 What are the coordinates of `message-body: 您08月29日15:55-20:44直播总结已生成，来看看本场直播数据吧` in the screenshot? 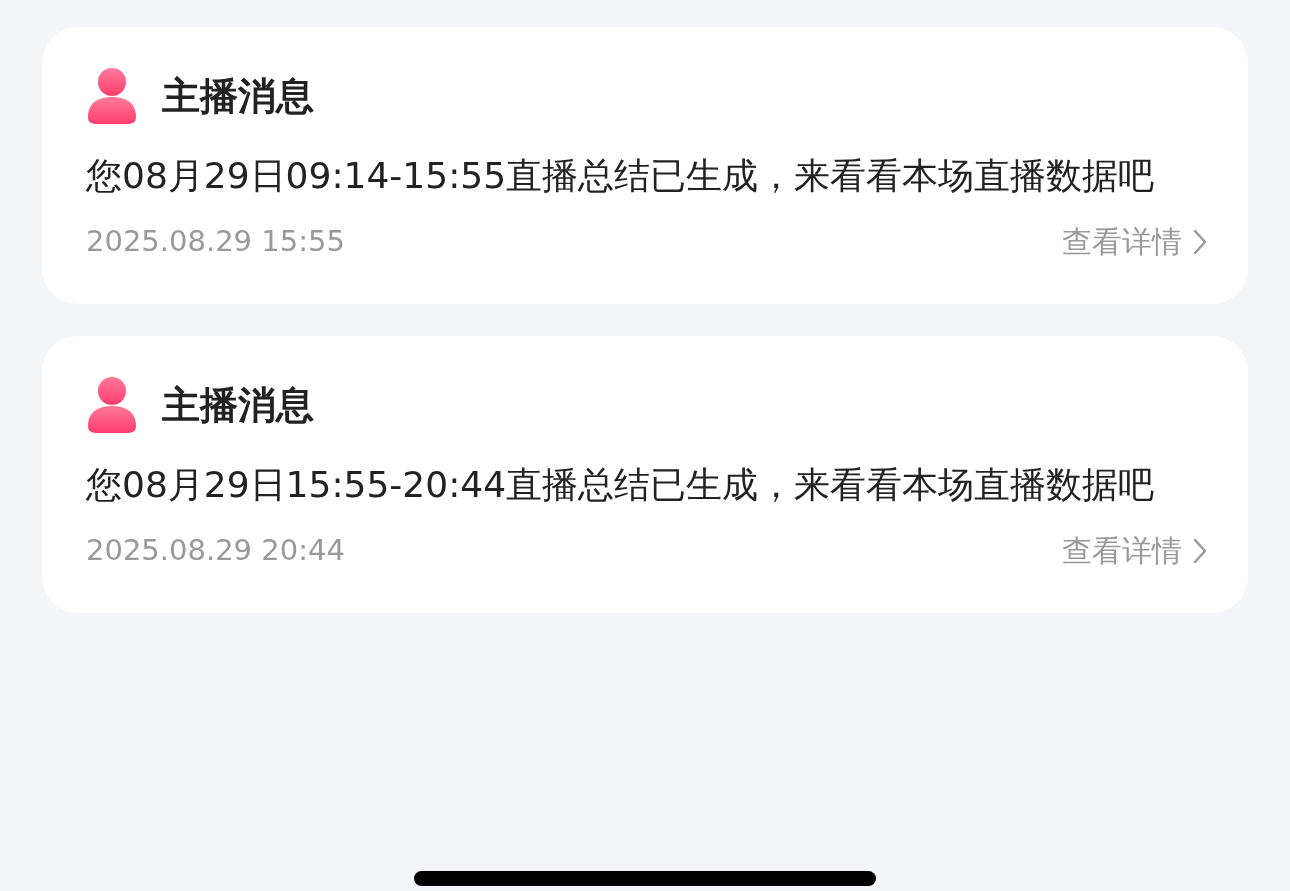 It's located at (621, 485).